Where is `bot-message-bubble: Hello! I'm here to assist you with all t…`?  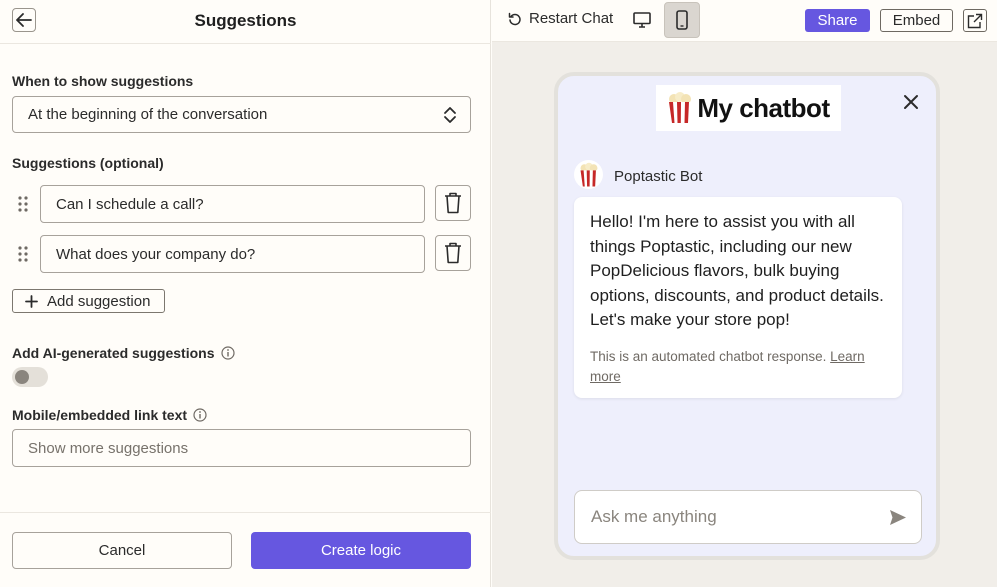
bot-message-bubble: Hello! I'm here to assist you with all t… is located at coordinates (738, 297).